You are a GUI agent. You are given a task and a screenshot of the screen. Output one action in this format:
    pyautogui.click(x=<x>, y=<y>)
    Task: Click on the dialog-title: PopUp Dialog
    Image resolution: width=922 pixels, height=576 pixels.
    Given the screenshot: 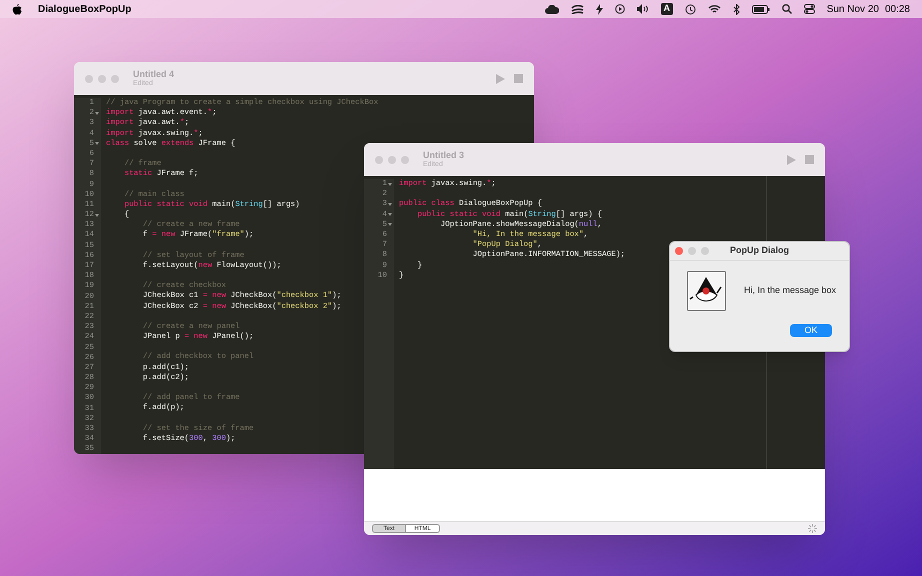 What is the action you would take?
    pyautogui.click(x=759, y=251)
    